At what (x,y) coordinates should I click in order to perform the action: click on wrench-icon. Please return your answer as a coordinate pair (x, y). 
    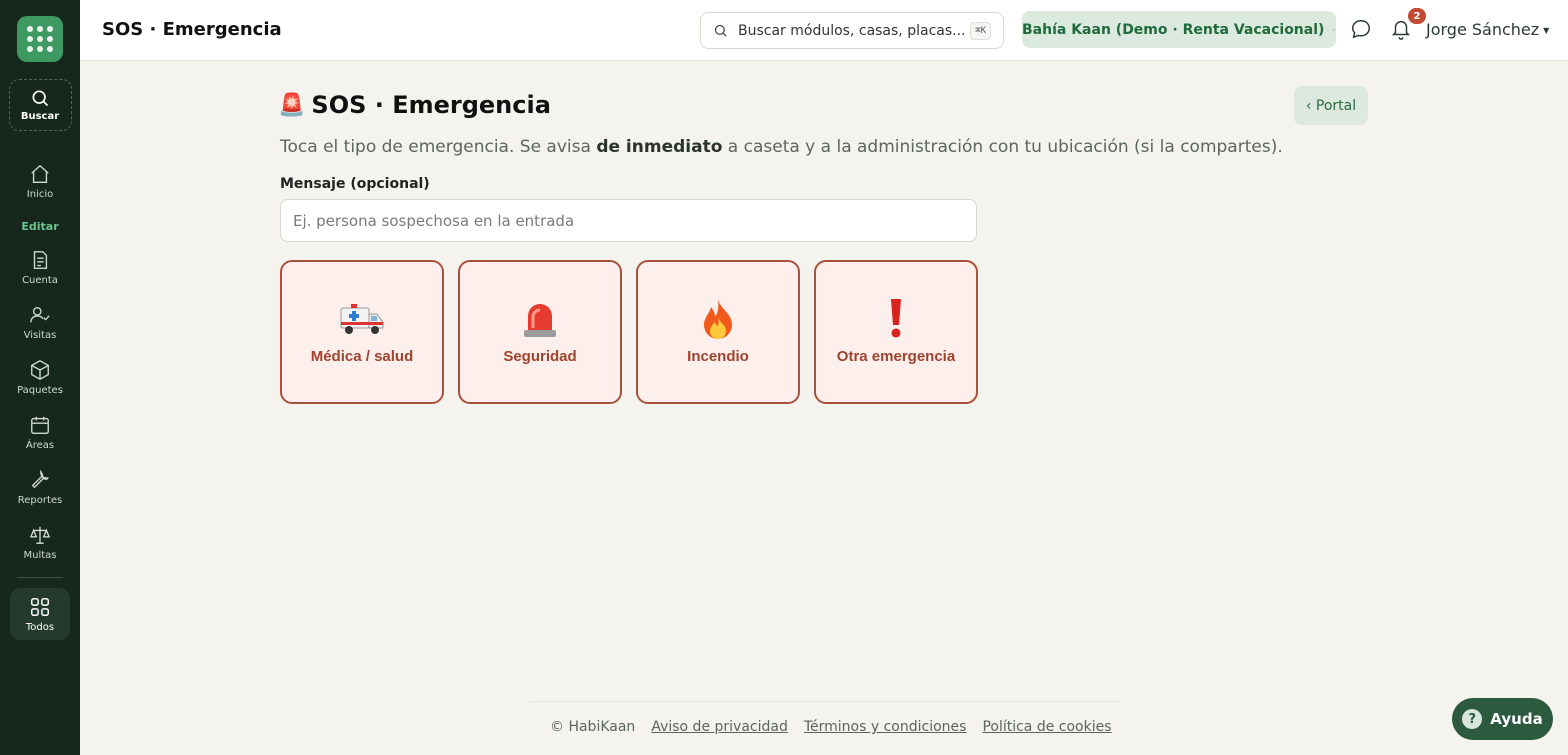
    Looking at the image, I should click on (40, 479).